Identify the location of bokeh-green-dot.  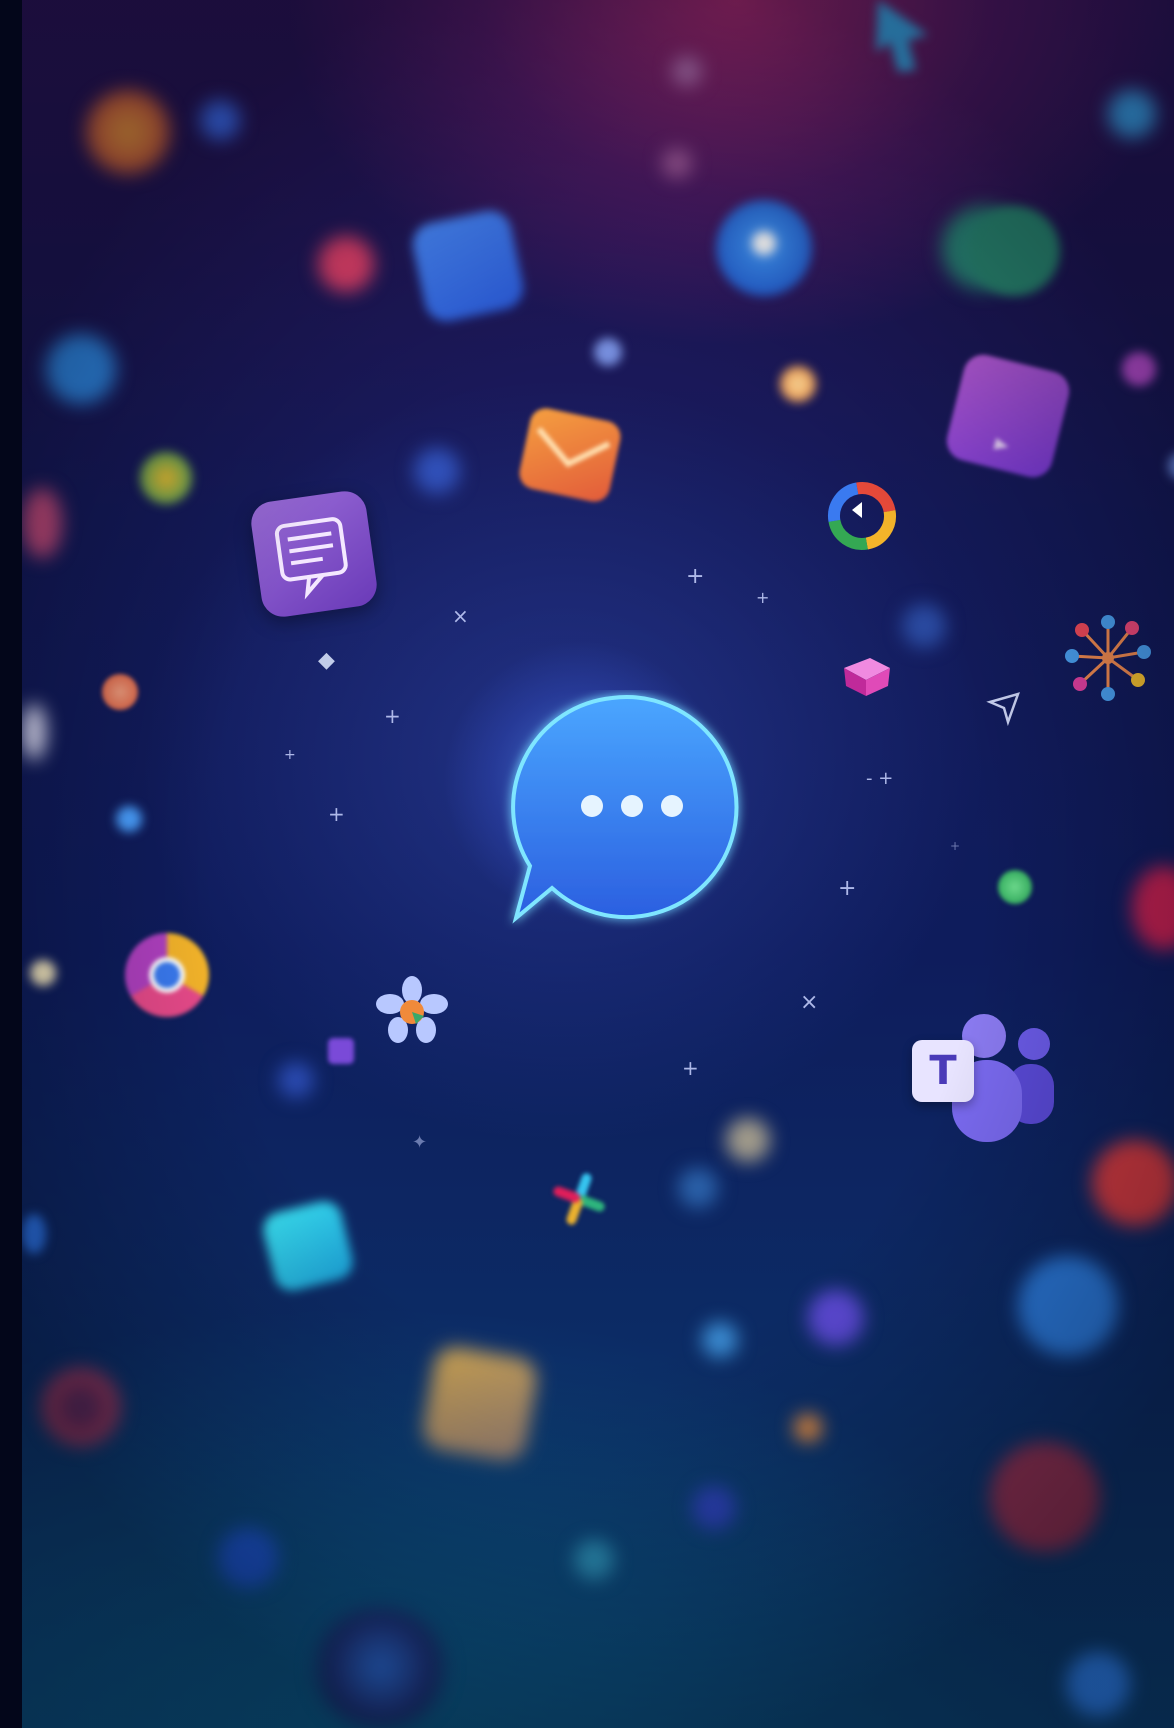
(1015, 887).